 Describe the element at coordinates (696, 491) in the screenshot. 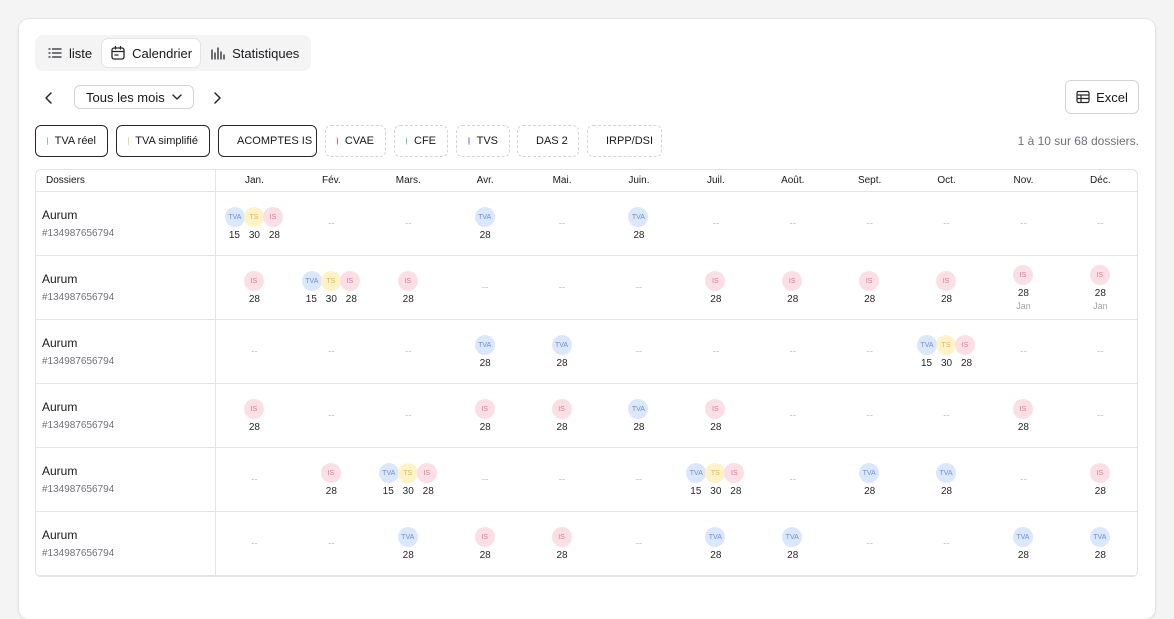

I see `deadline-day: 15` at that location.